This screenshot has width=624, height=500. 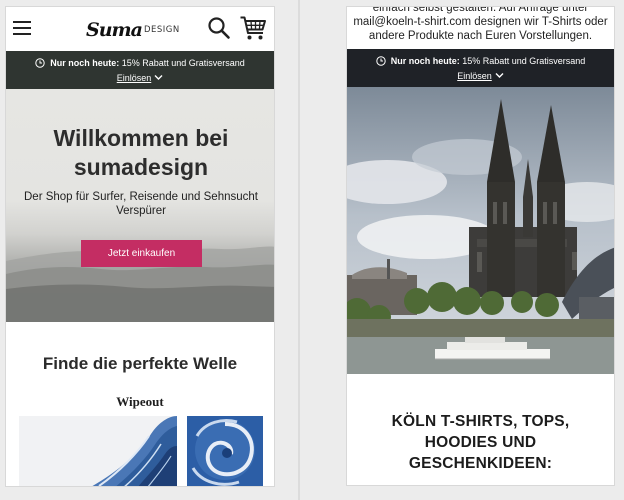 I want to click on cart-icon, so click(x=253, y=28).